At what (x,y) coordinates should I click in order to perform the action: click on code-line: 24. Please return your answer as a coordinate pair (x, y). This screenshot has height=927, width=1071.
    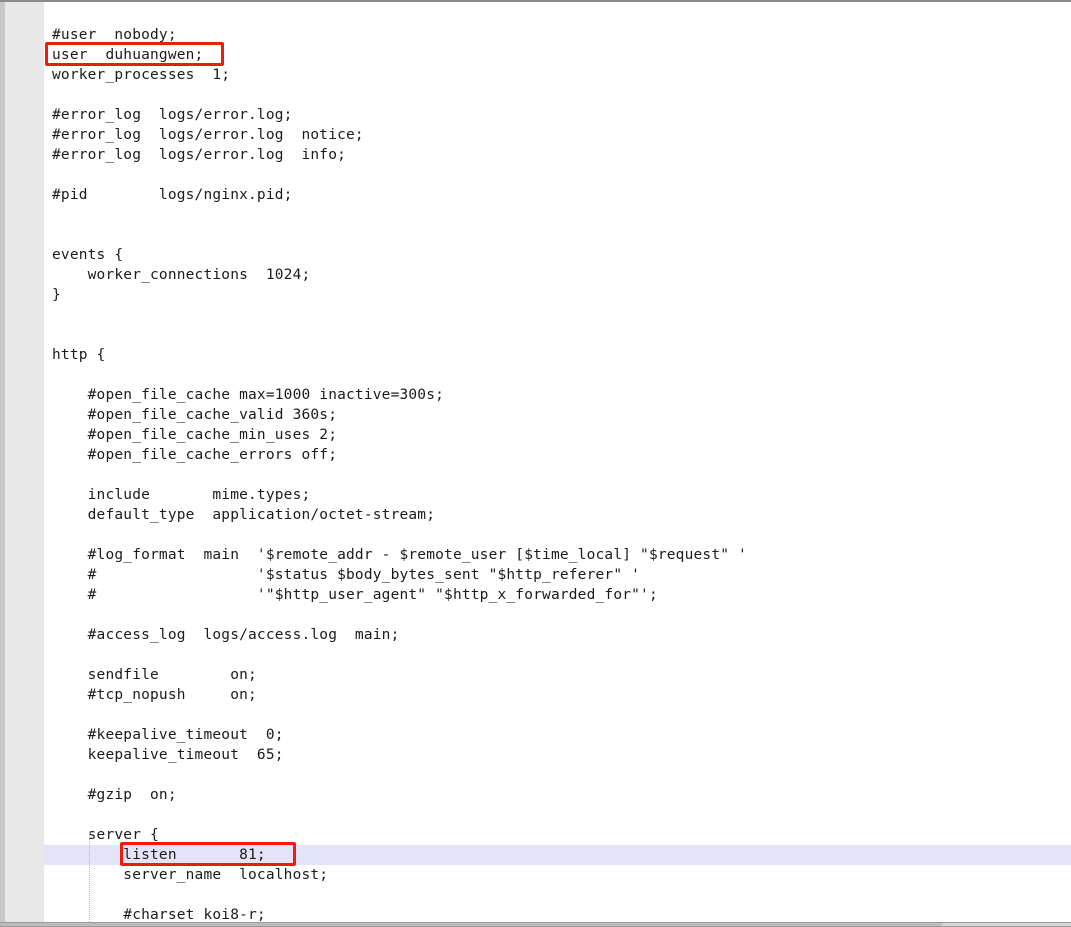
    Looking at the image, I should click on (535, 475).